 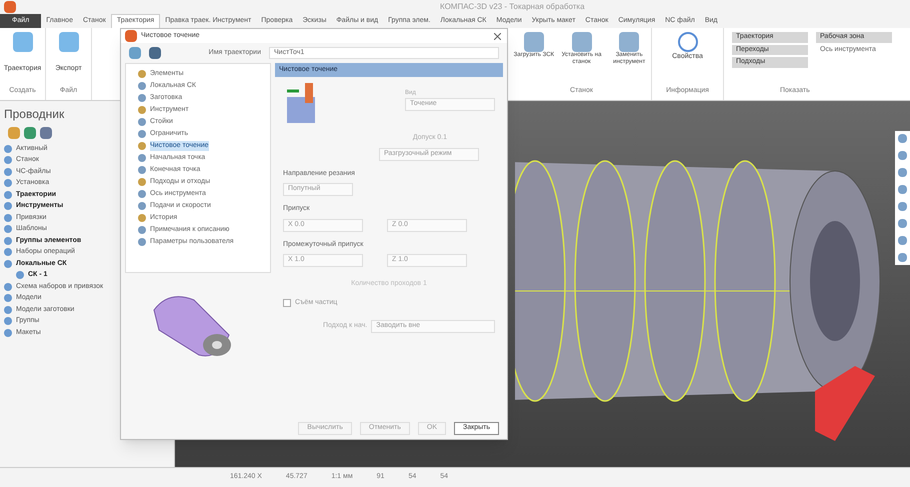 What do you see at coordinates (688, 42) in the screenshot?
I see `info-icon` at bounding box center [688, 42].